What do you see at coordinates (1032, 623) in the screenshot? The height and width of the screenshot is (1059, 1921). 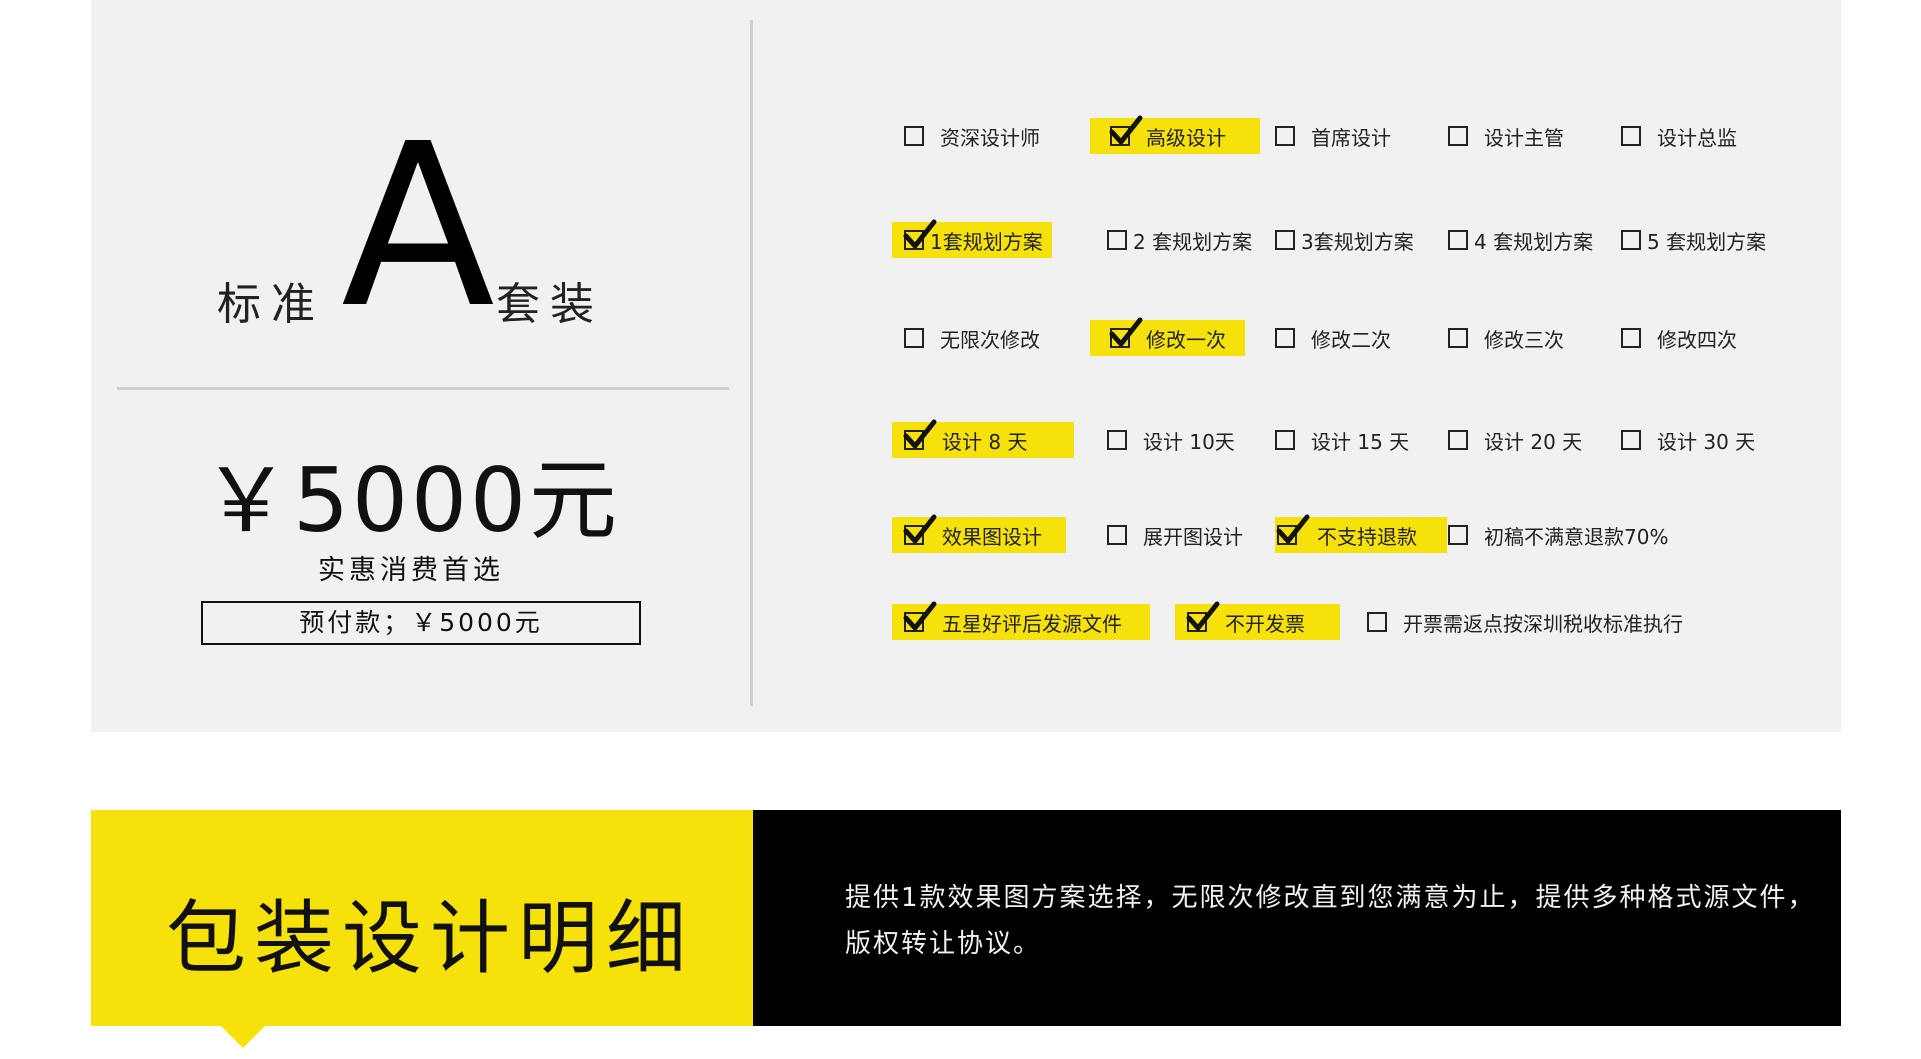 I see `option-label: 五星好评后发源文件` at bounding box center [1032, 623].